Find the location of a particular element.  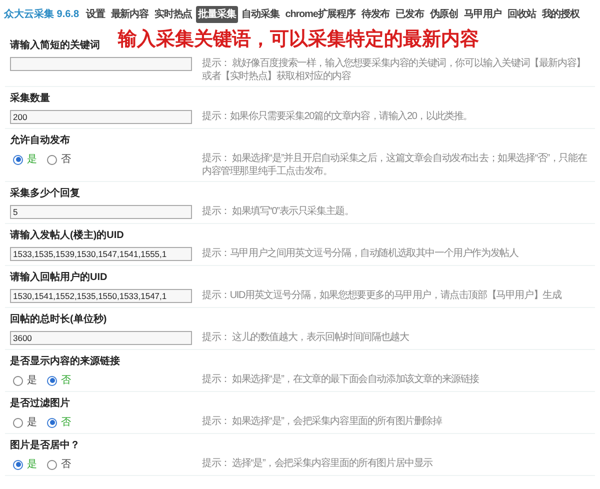

hint-text: 提示：如果你只需要采集20篇的文章内容，请输入20，以此类推。 is located at coordinates (338, 116).